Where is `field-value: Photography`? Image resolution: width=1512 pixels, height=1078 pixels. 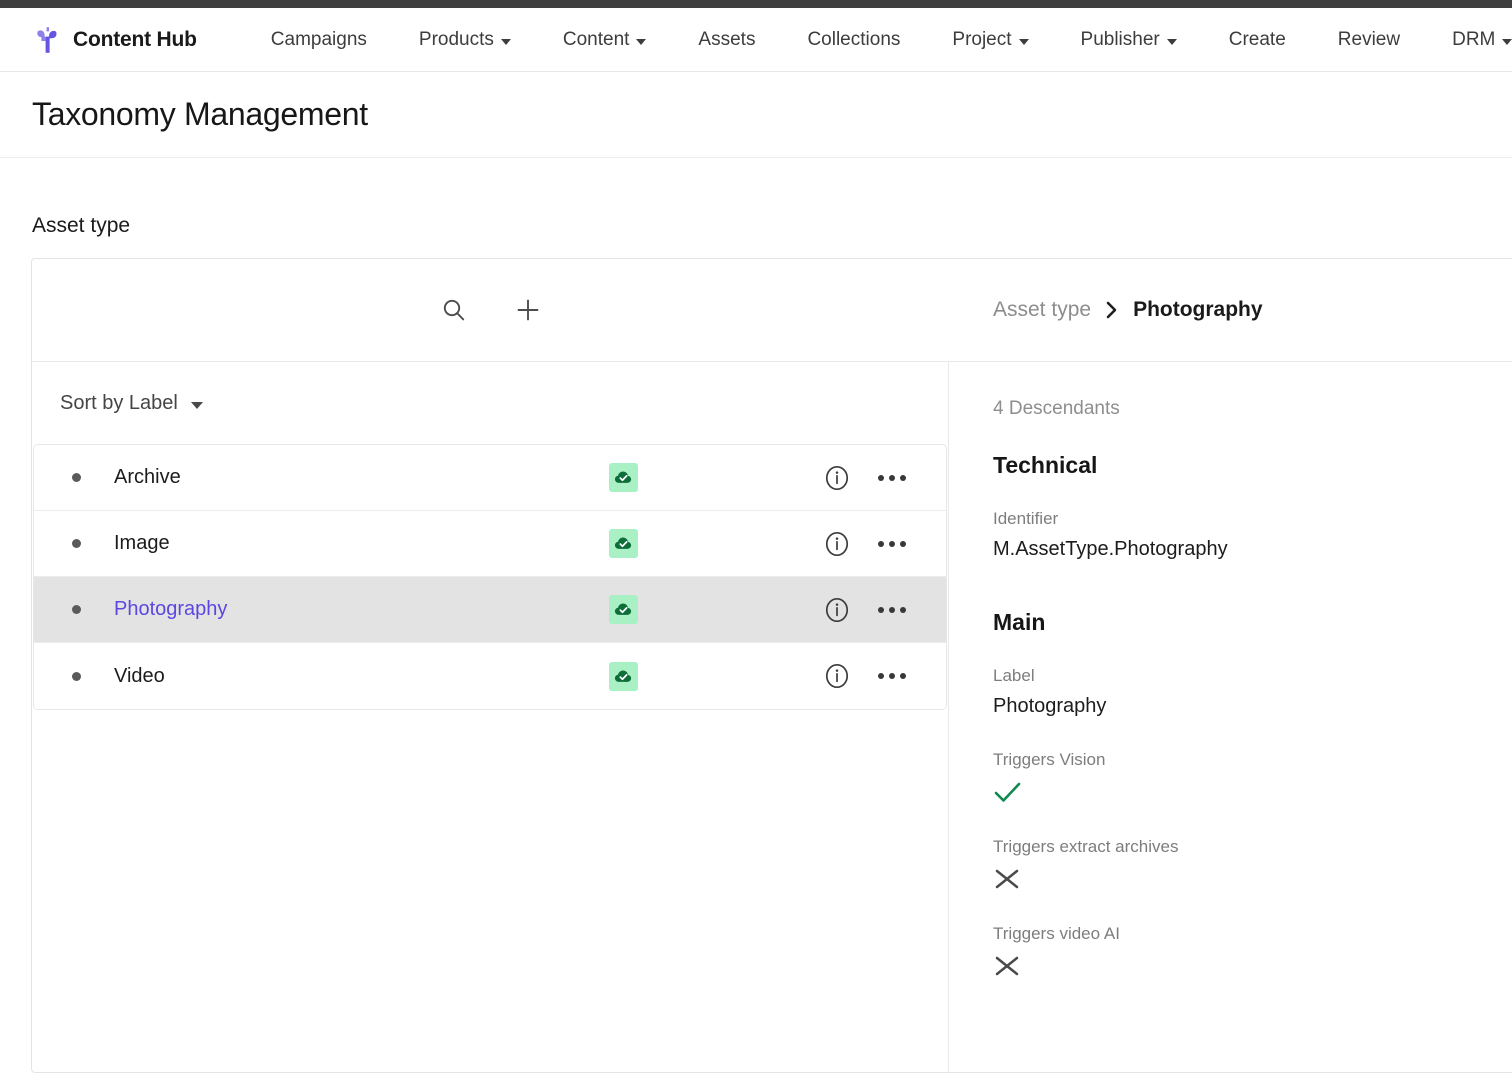
field-value: Photography is located at coordinates (1050, 706).